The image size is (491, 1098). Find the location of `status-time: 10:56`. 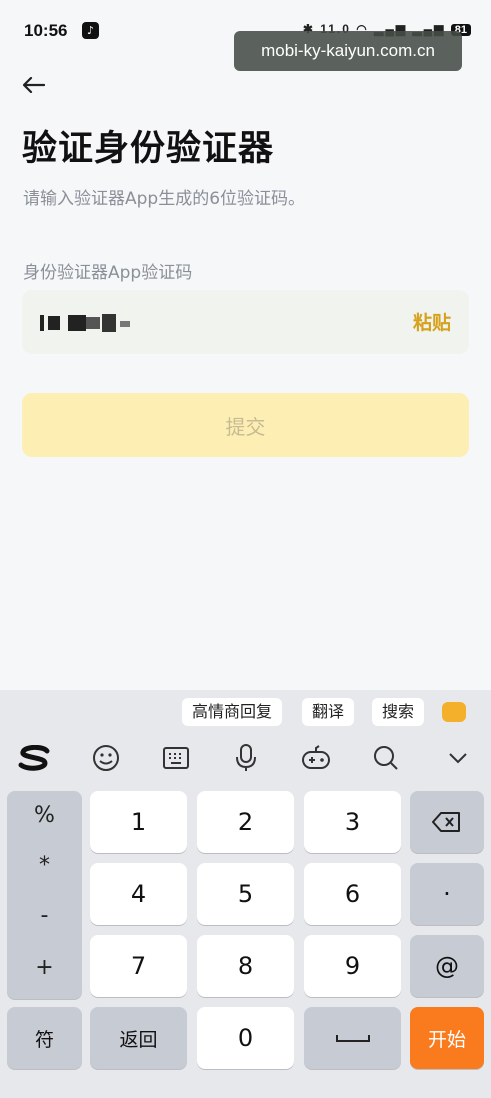

status-time: 10:56 is located at coordinates (46, 30).